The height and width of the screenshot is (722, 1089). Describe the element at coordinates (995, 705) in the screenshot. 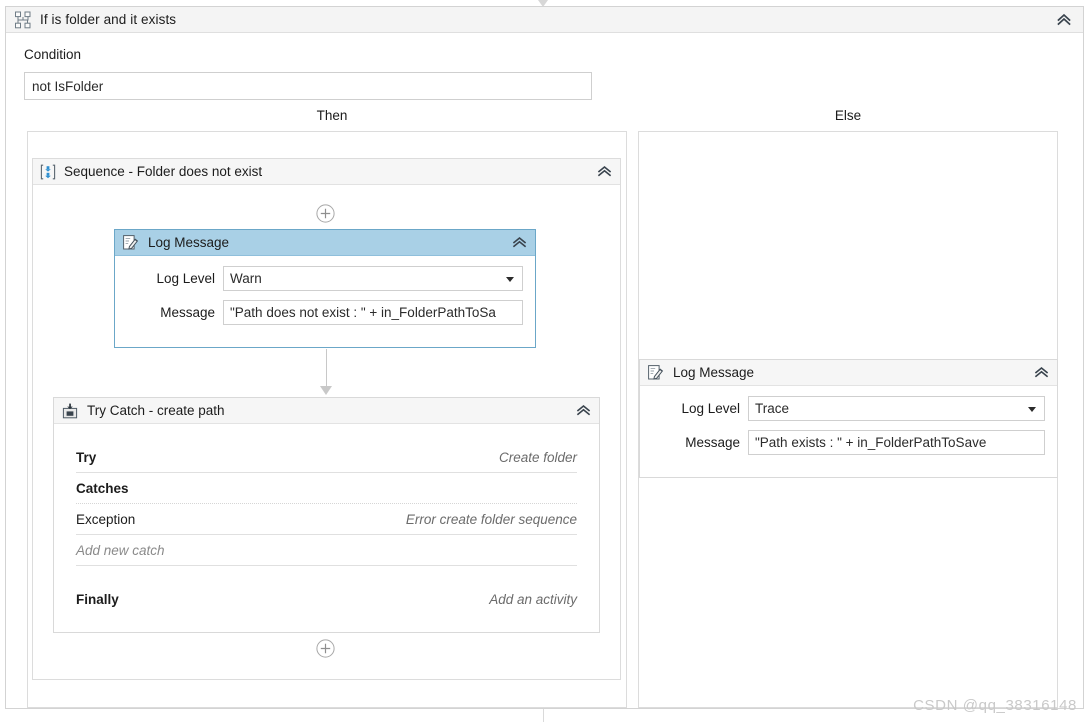

I see `watermark: CSDN @qq_38316148` at that location.